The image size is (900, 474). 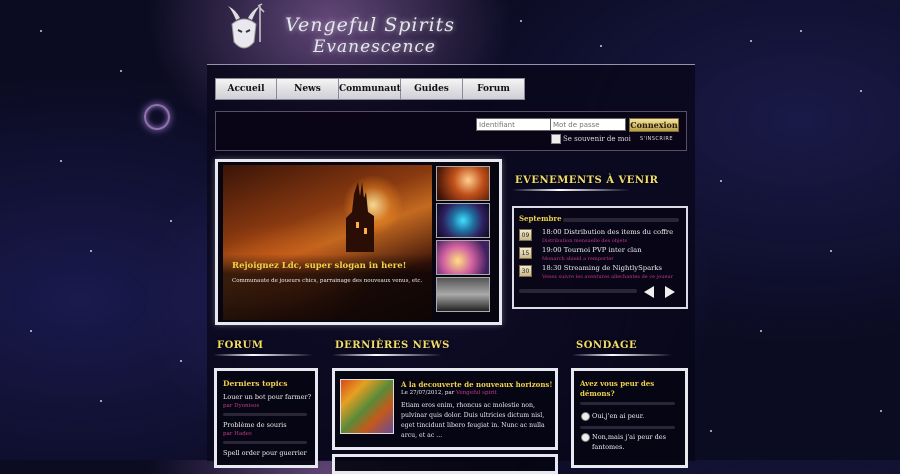 What do you see at coordinates (588, 124) in the screenshot?
I see `password-input` at bounding box center [588, 124].